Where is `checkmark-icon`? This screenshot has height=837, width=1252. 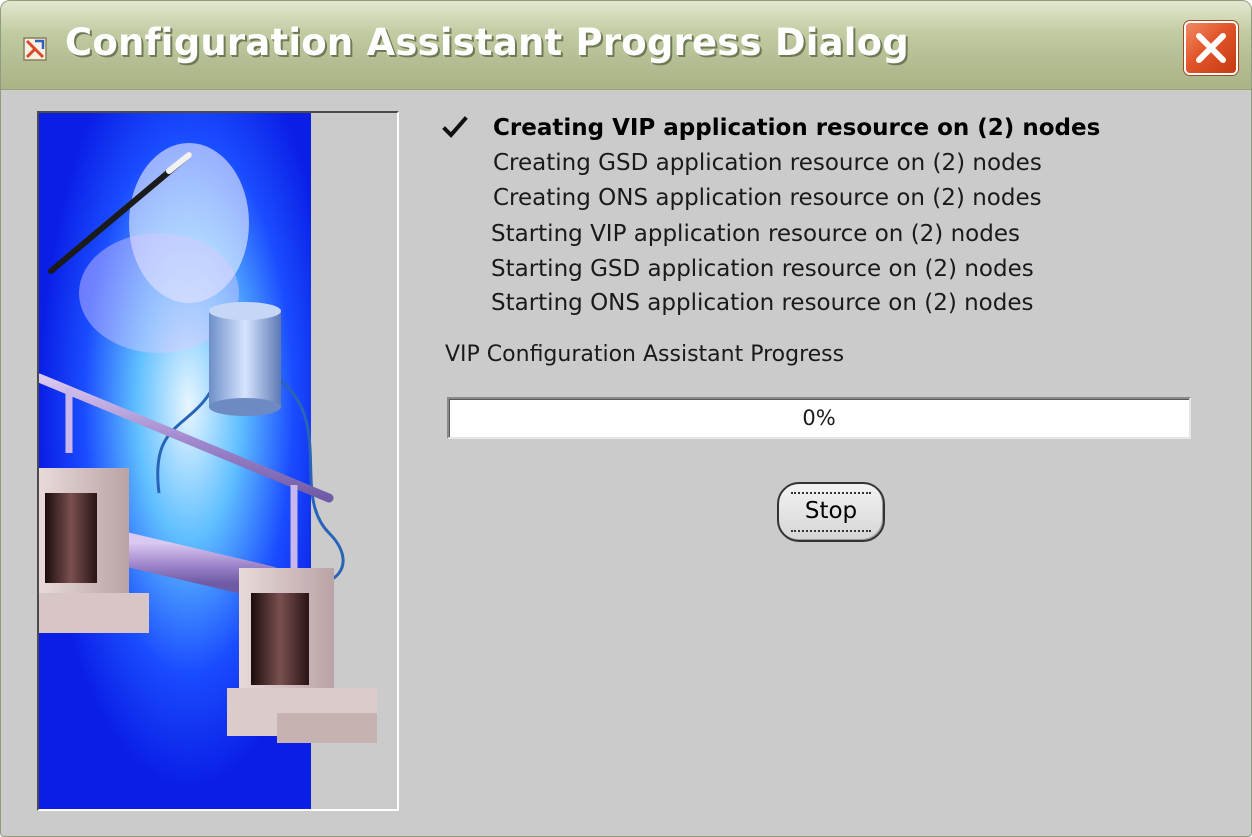
checkmark-icon is located at coordinates (455, 127).